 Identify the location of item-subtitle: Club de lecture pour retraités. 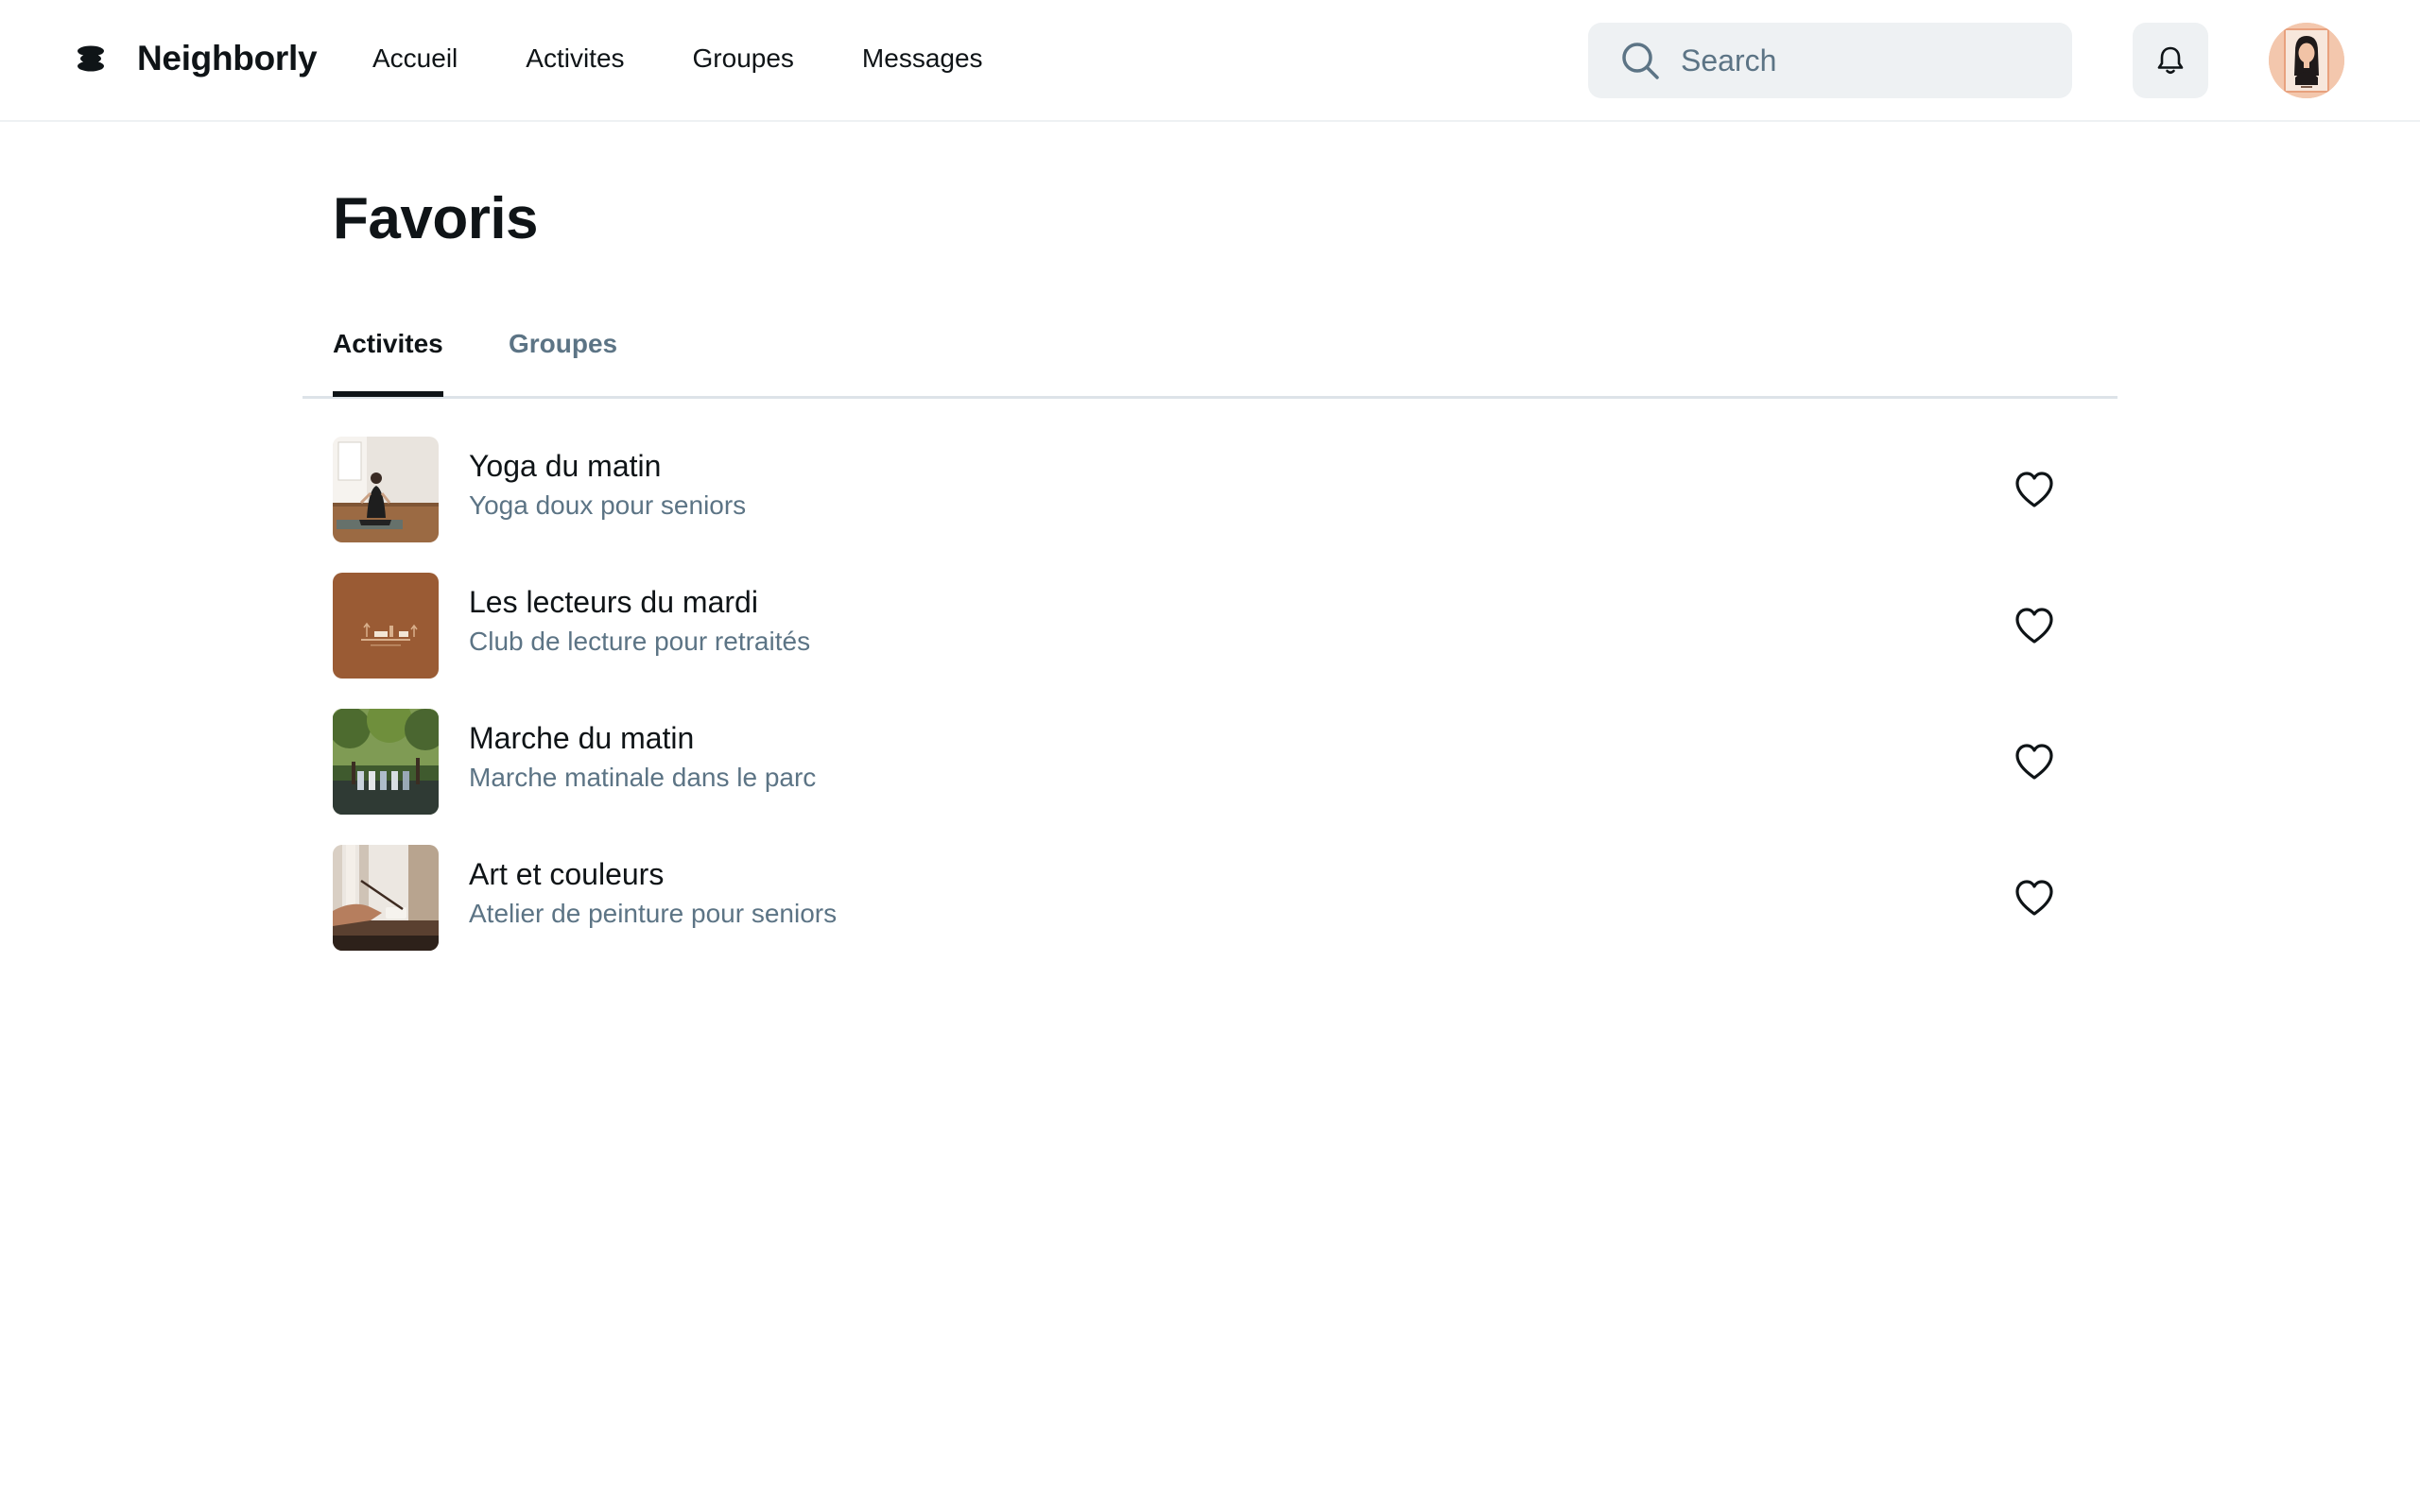
(640, 641).